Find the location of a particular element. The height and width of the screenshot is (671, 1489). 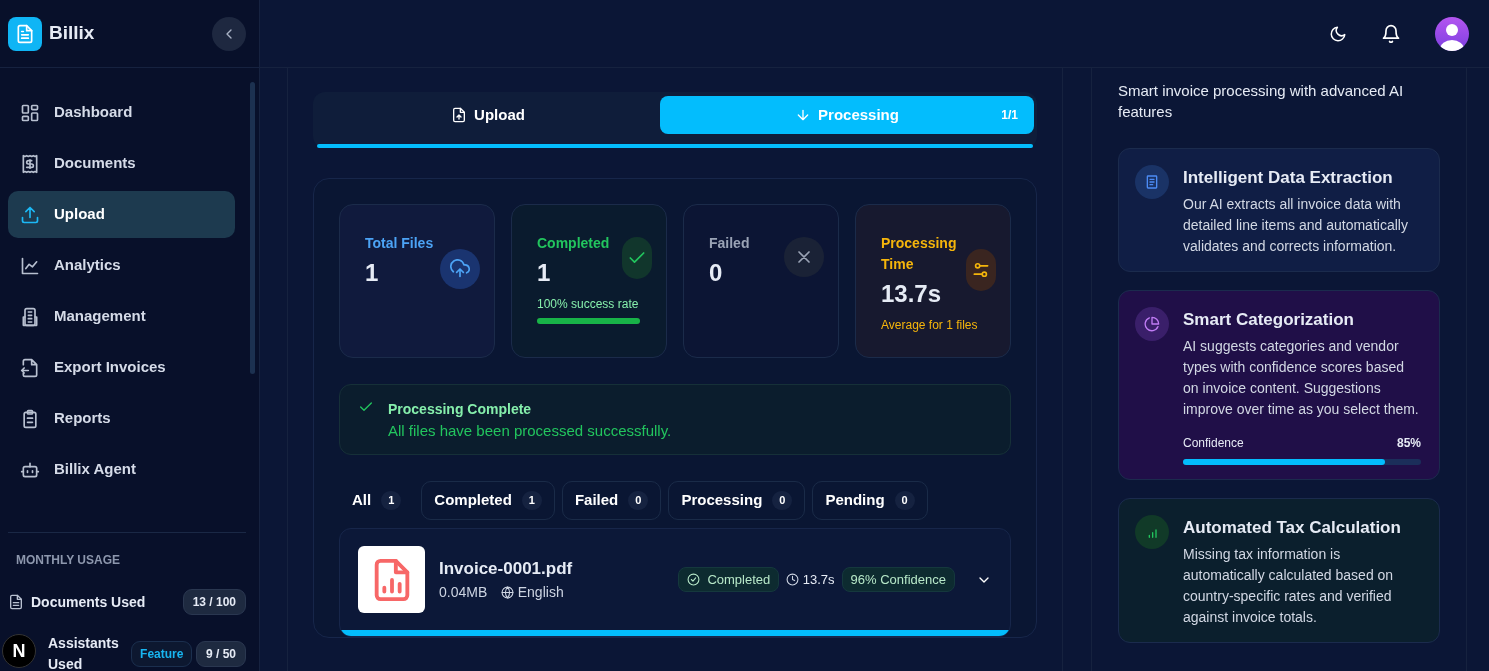

meter-reading: 85% is located at coordinates (1408, 443).